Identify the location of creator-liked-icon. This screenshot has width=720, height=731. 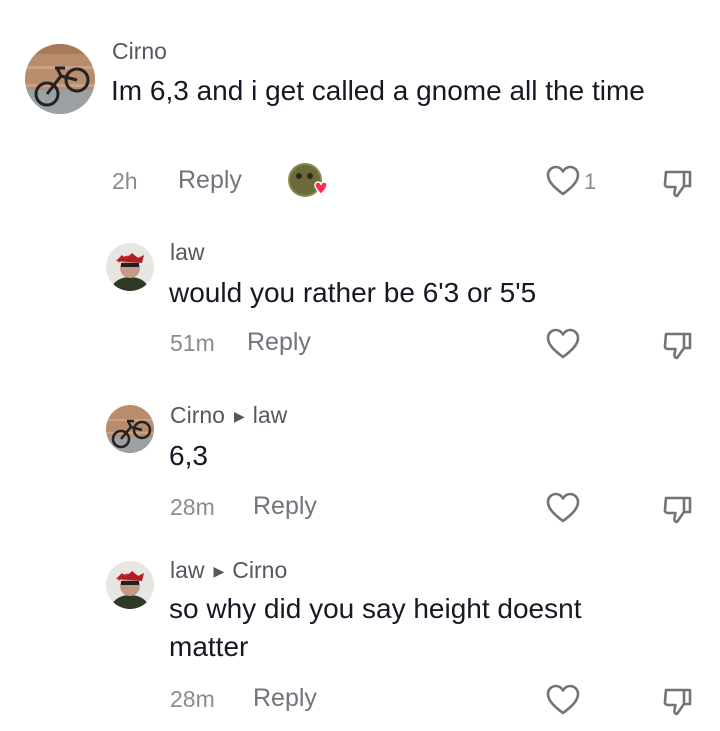
(308, 183).